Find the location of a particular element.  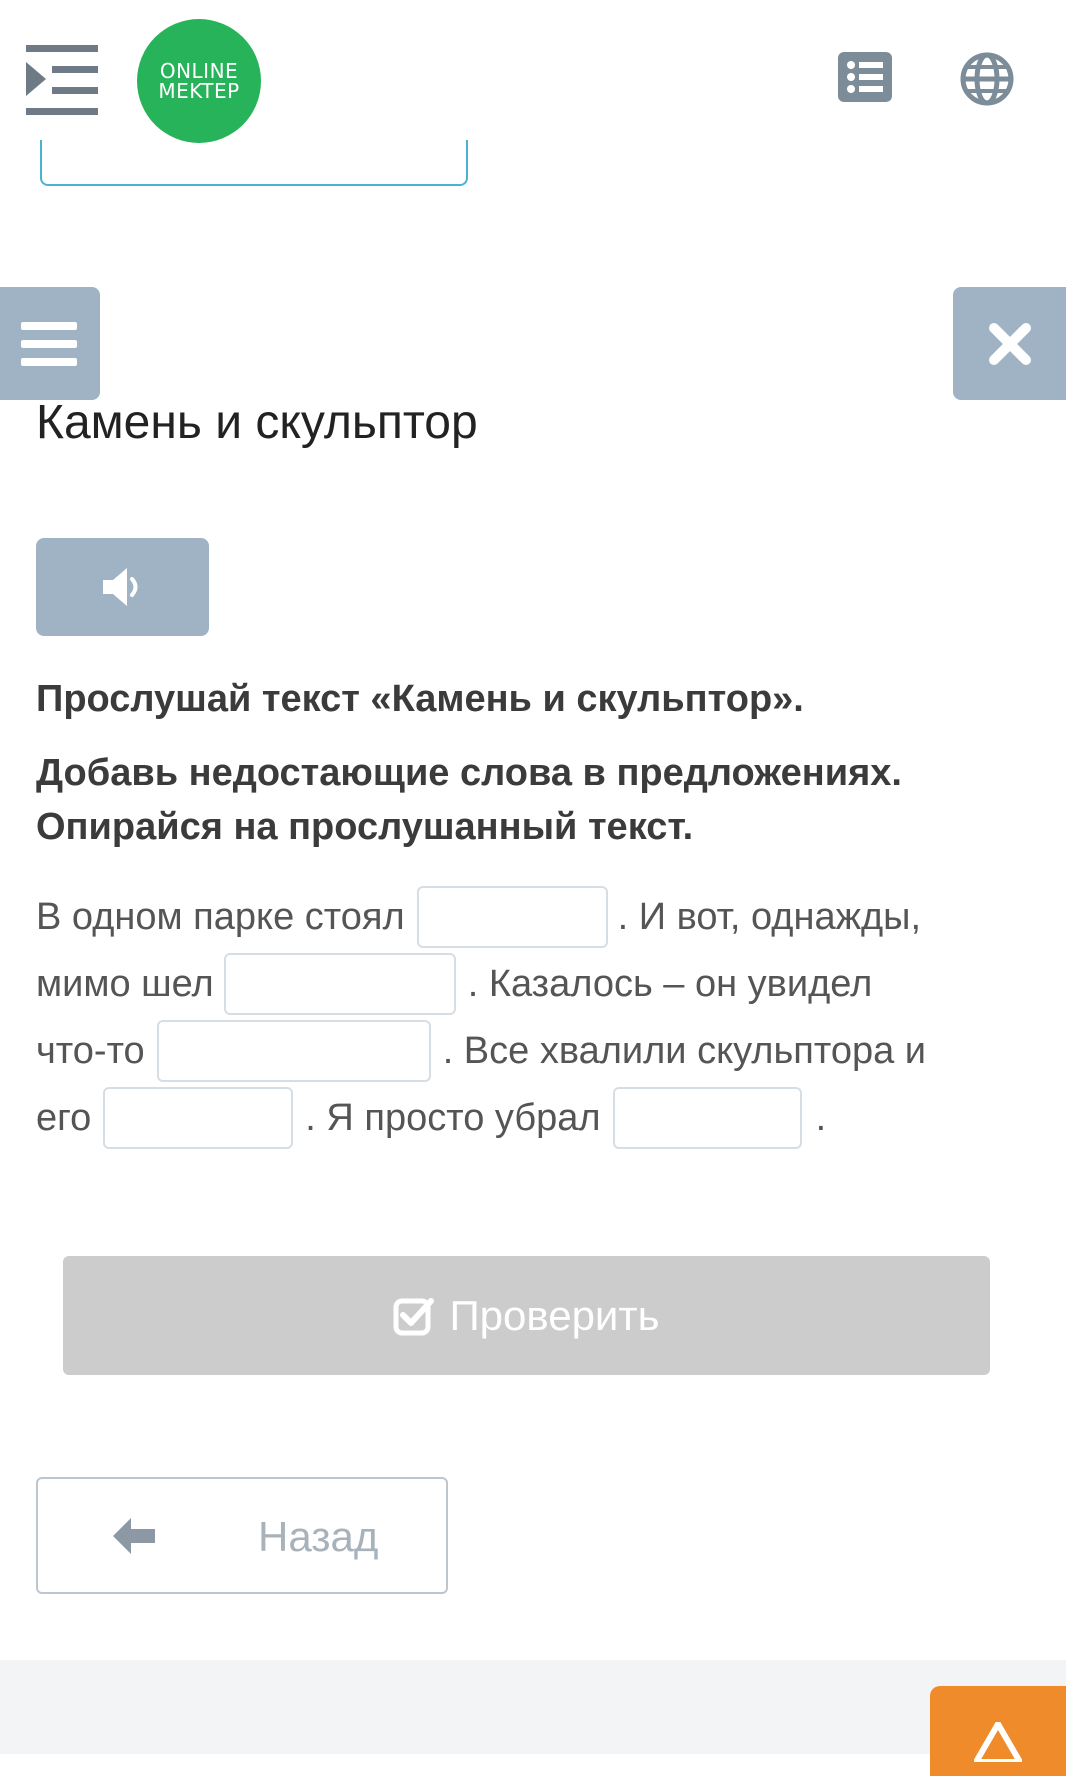

sentence-text: В одном парке стоял is located at coordinates (220, 916).